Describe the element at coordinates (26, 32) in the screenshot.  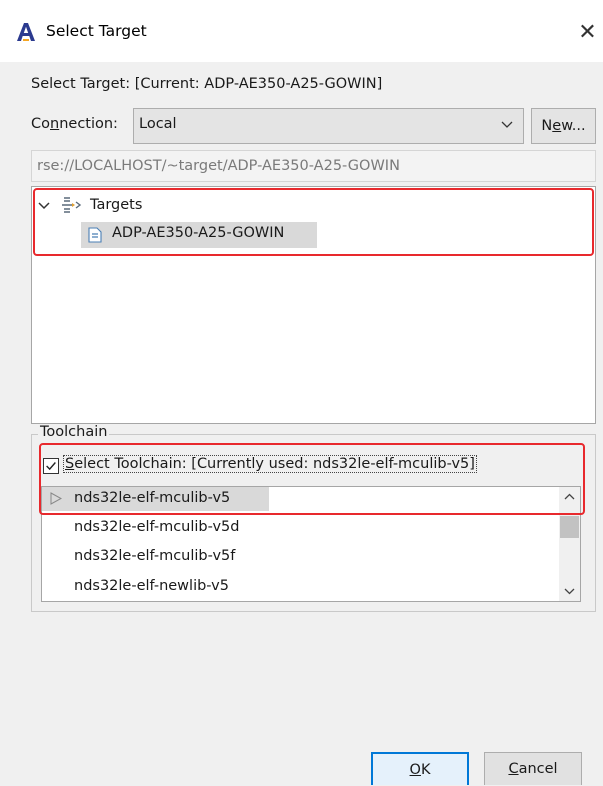
I see `app-logo-icon` at that location.